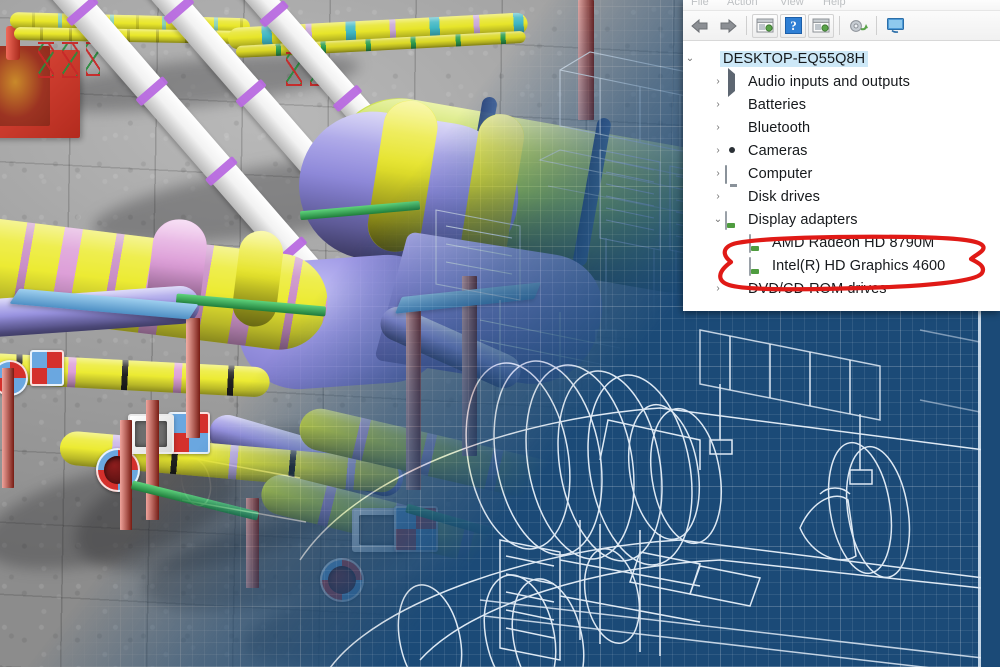 This screenshot has width=1000, height=667. Describe the element at coordinates (841, 127) in the screenshot. I see `tree-node-bluetooth: › Bluetooth` at that location.